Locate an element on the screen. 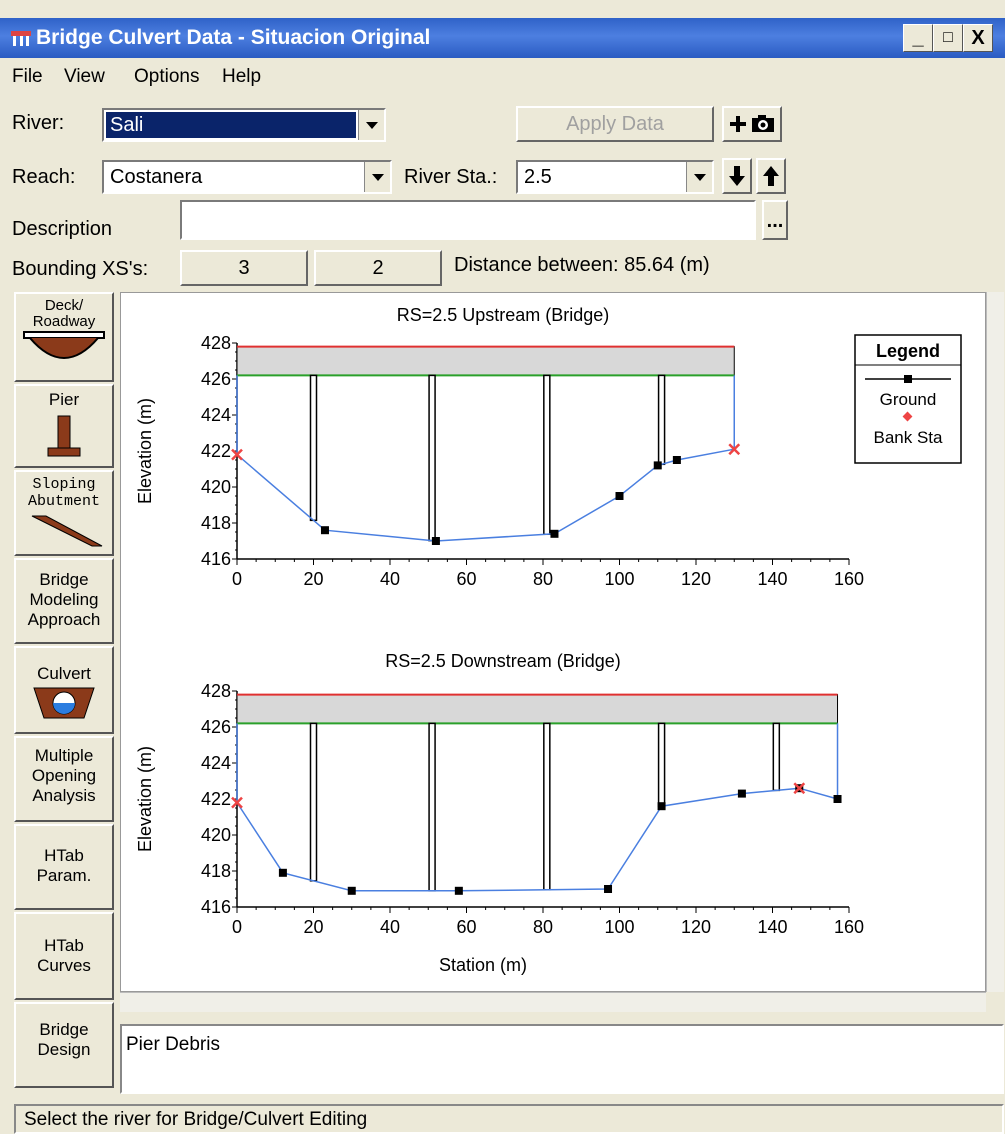 This screenshot has width=1005, height=1134. next-station-down-button is located at coordinates (737, 176).